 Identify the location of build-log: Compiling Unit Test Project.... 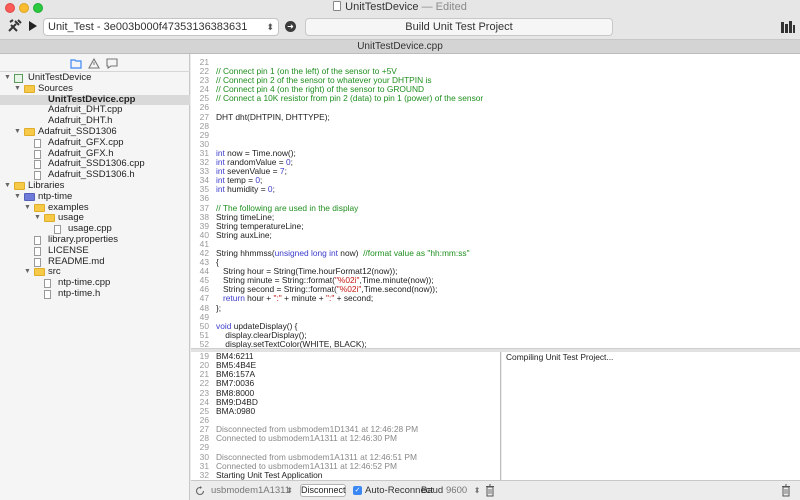
(651, 416).